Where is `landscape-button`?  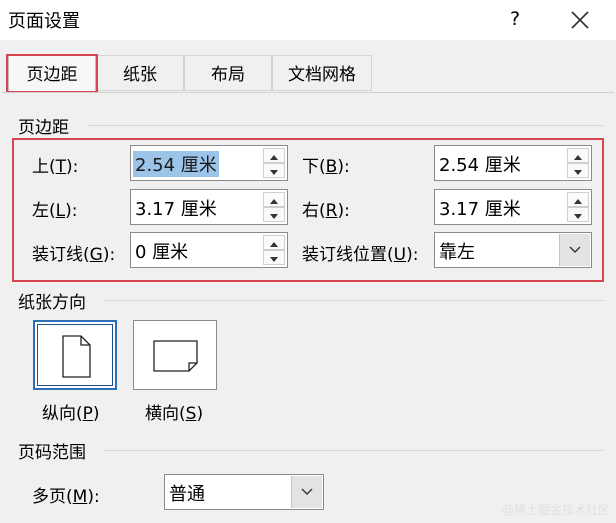
landscape-button is located at coordinates (175, 355).